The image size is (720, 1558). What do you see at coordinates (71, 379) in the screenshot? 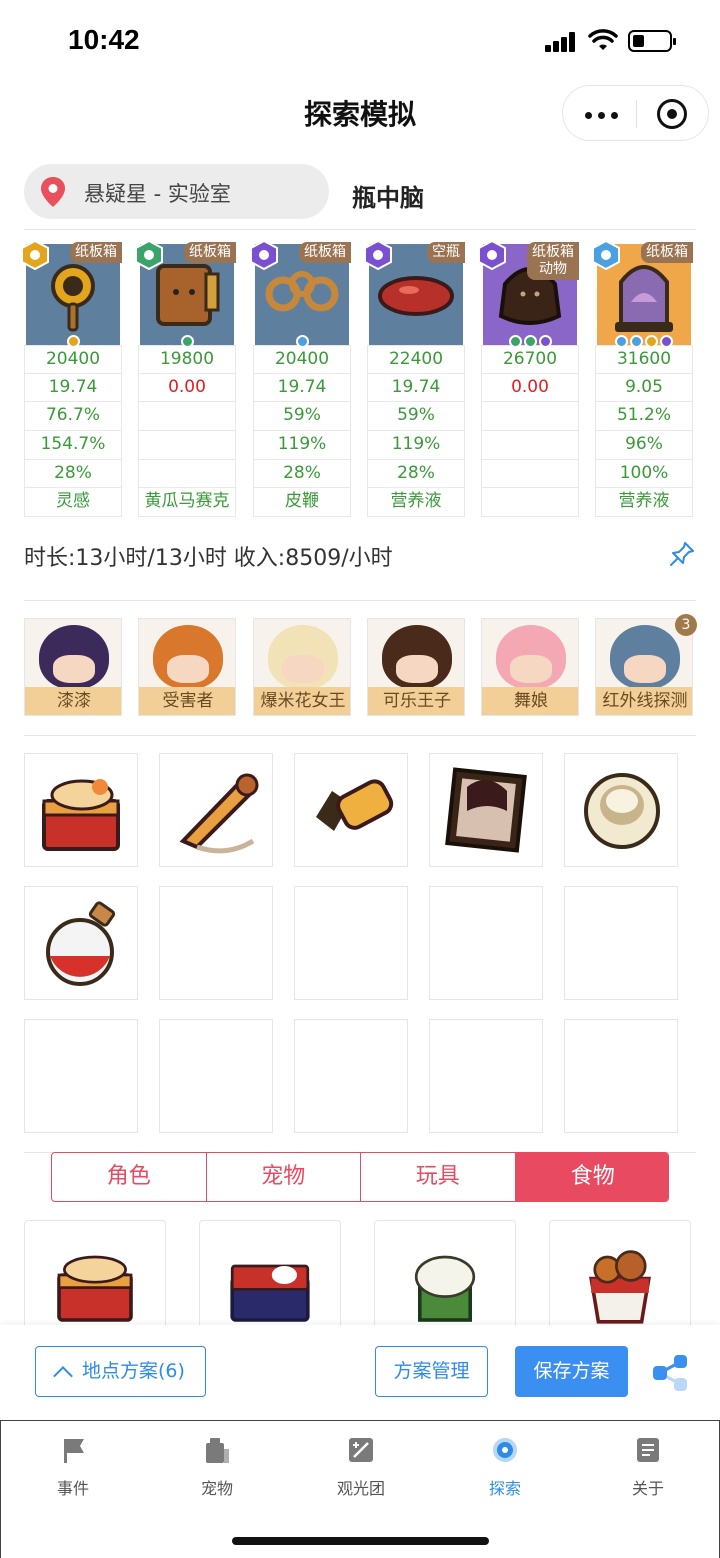
I see `result-column: 纸板箱 20400 19.74 76.7% 154.7% 28% 灵感` at bounding box center [71, 379].